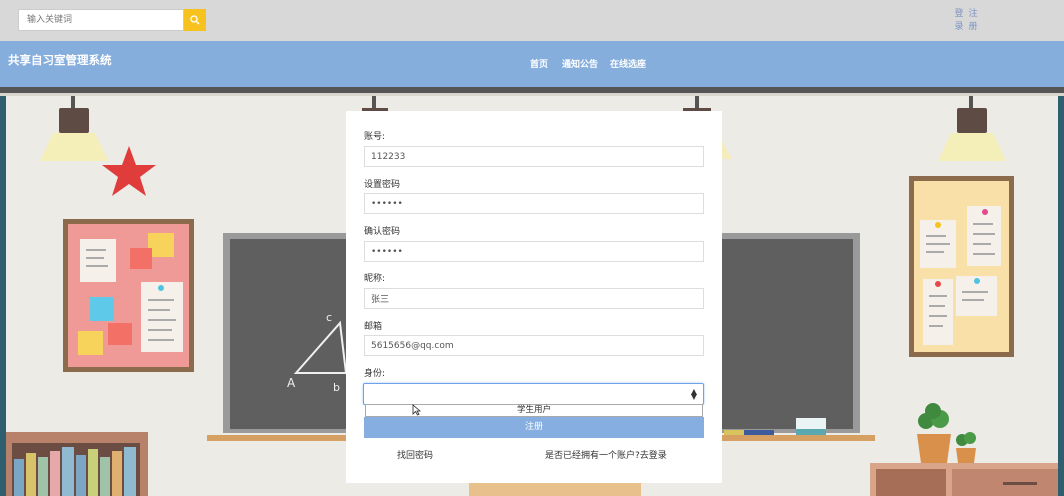  What do you see at coordinates (60, 60) in the screenshot?
I see `site-title: 共享自习室管理系统` at bounding box center [60, 60].